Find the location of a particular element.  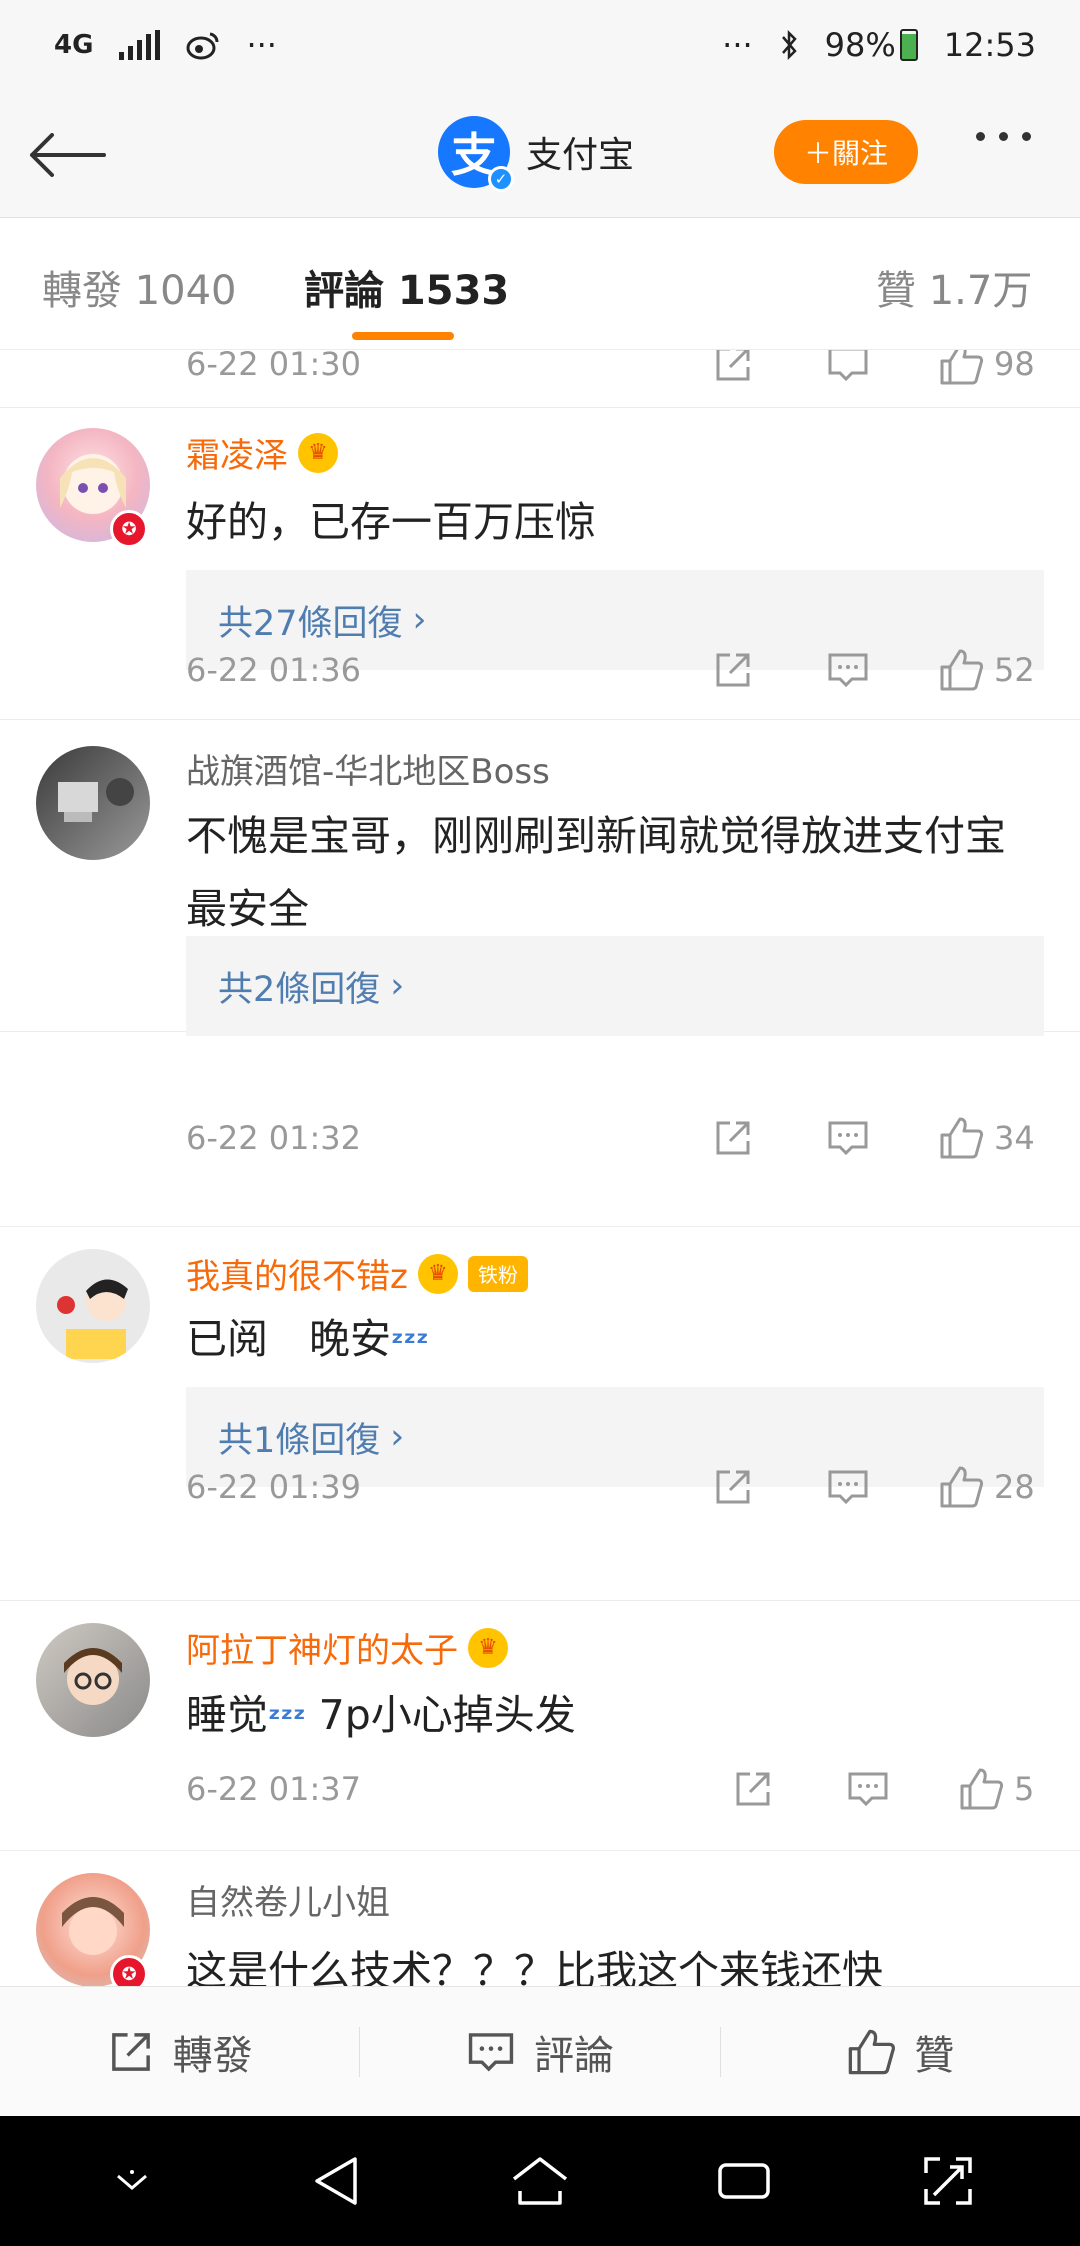

signal-icon is located at coordinates (140, 45).